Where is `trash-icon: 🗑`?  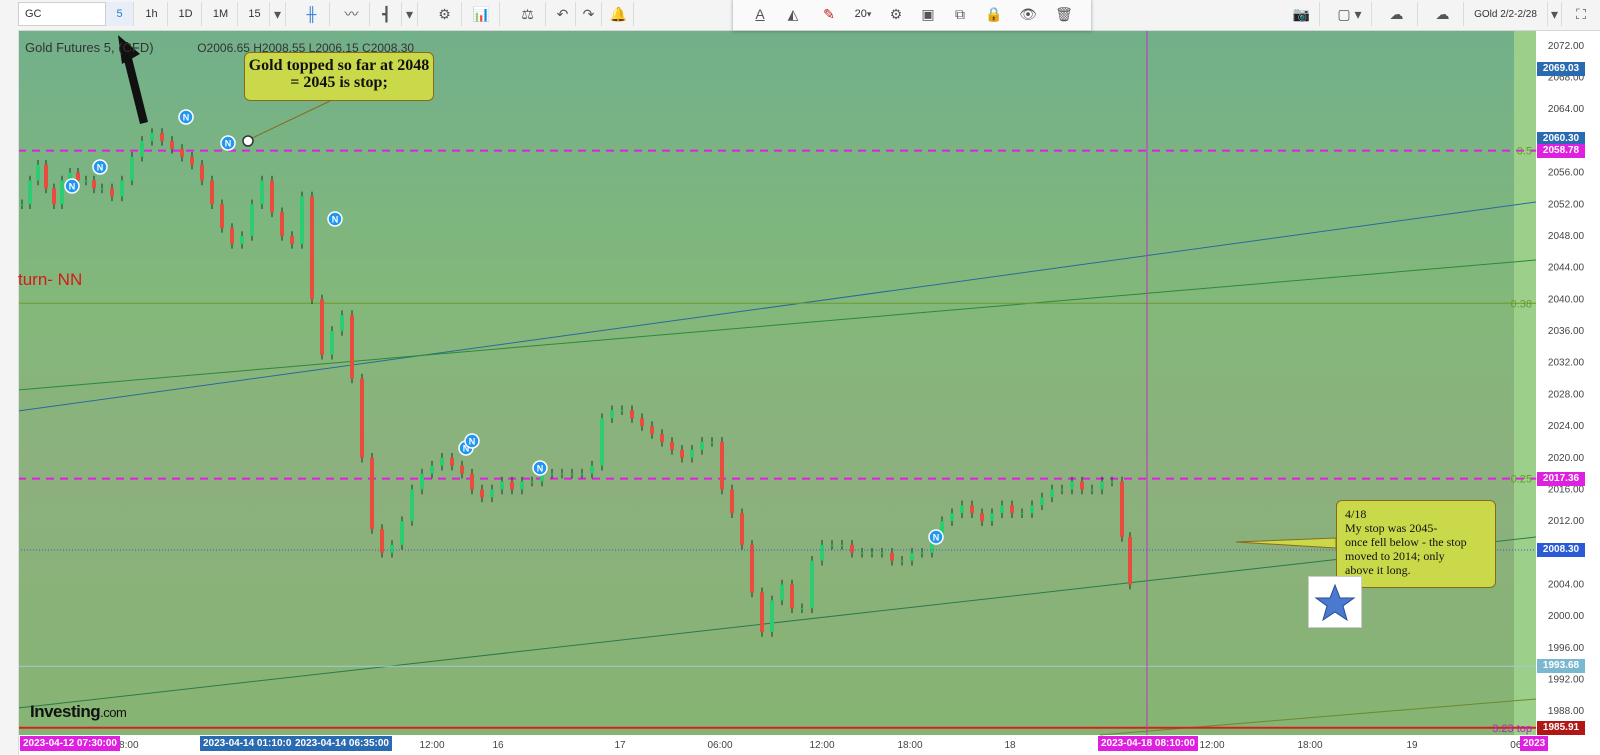 trash-icon: 🗑 is located at coordinates (1064, 13).